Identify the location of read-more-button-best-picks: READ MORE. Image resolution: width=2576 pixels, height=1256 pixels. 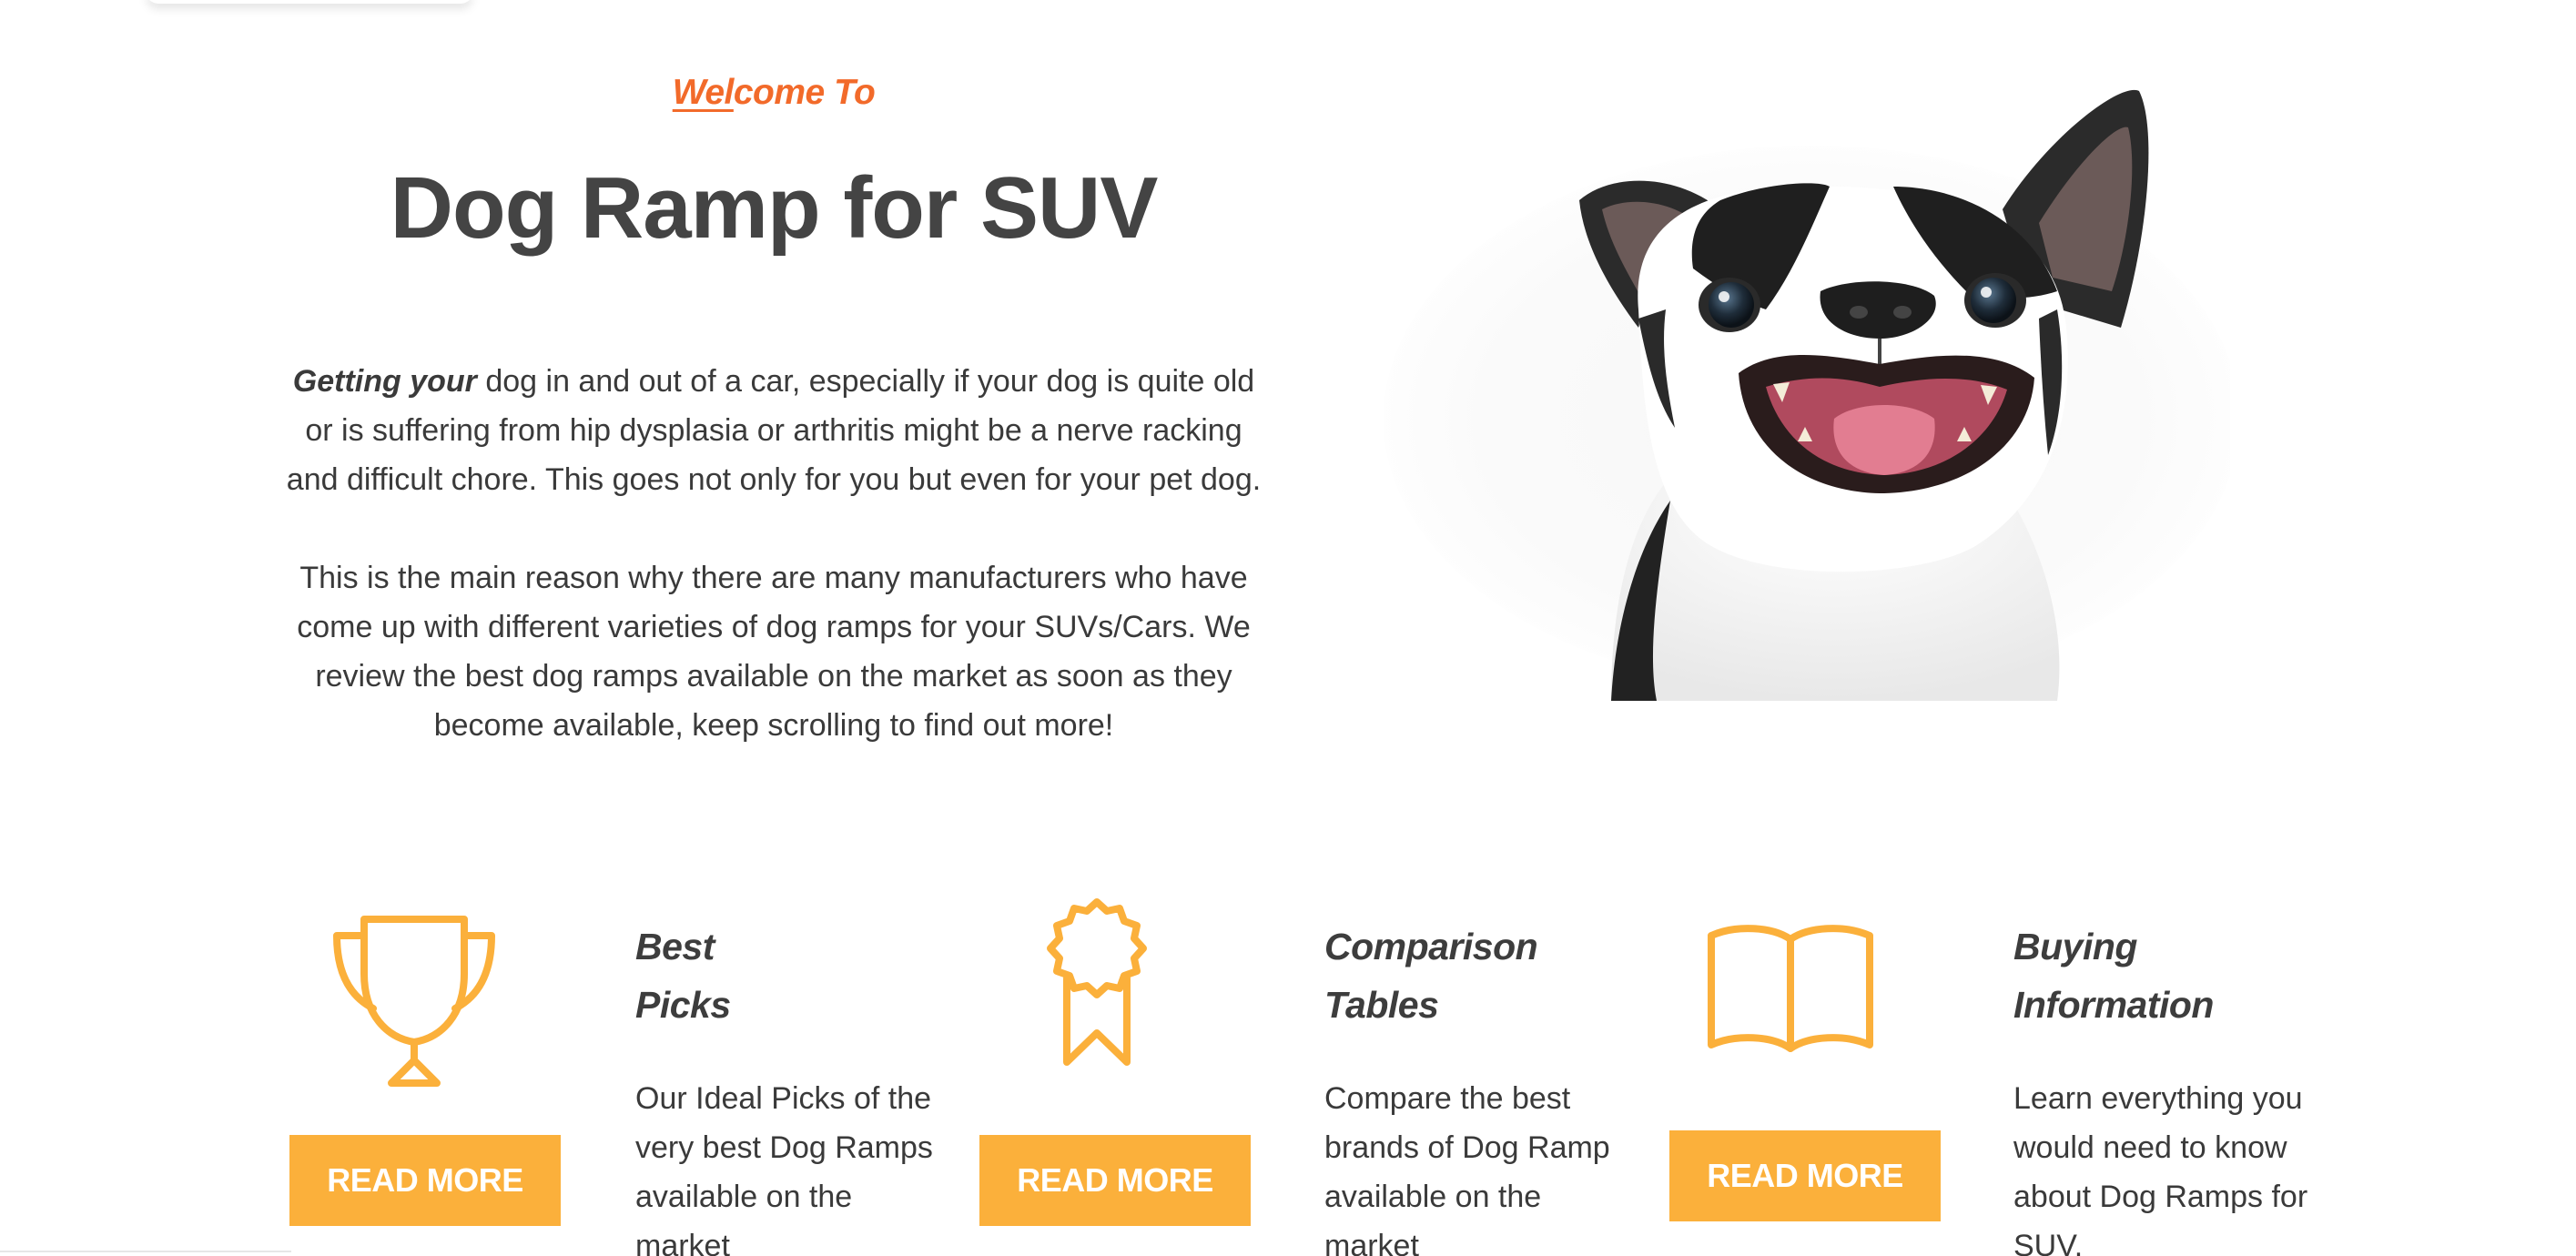
(425, 1180).